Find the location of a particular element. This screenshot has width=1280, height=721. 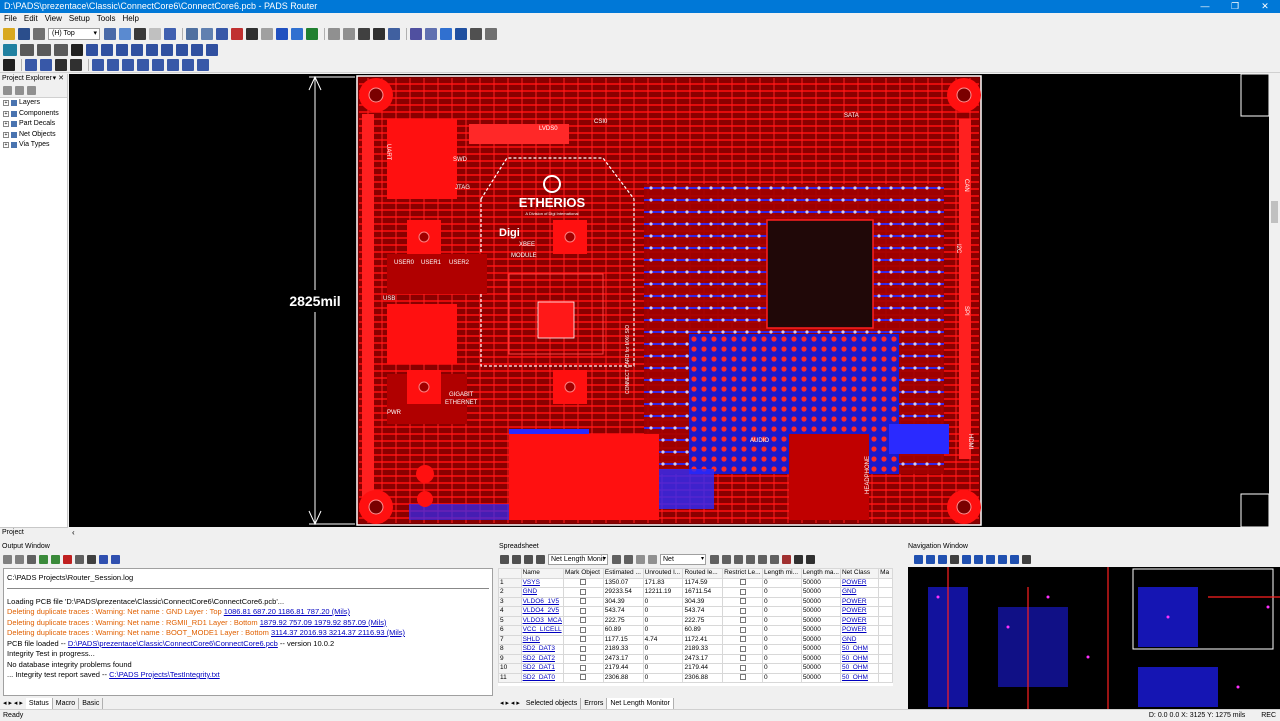

layers-icon is located at coordinates (110, 33).